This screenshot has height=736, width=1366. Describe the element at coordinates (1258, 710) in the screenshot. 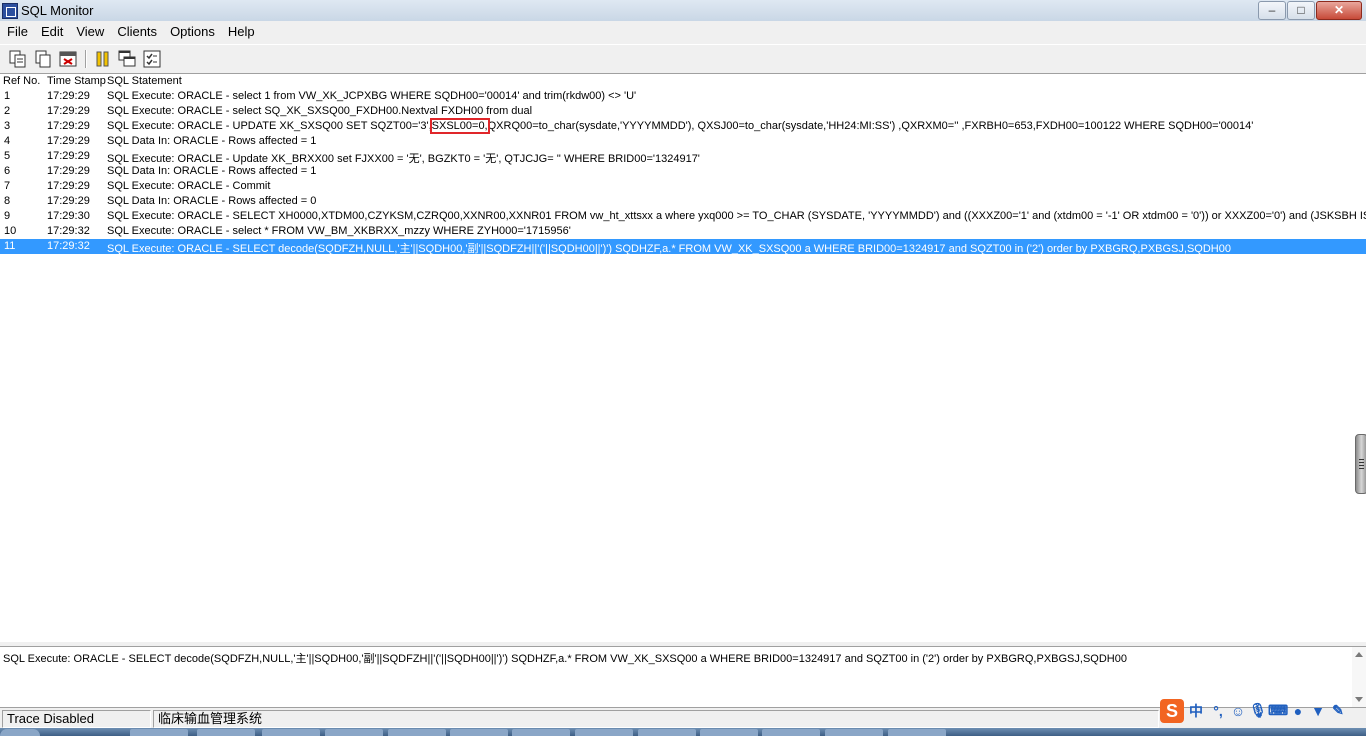

I see `microphone-icon: 🎙` at that location.